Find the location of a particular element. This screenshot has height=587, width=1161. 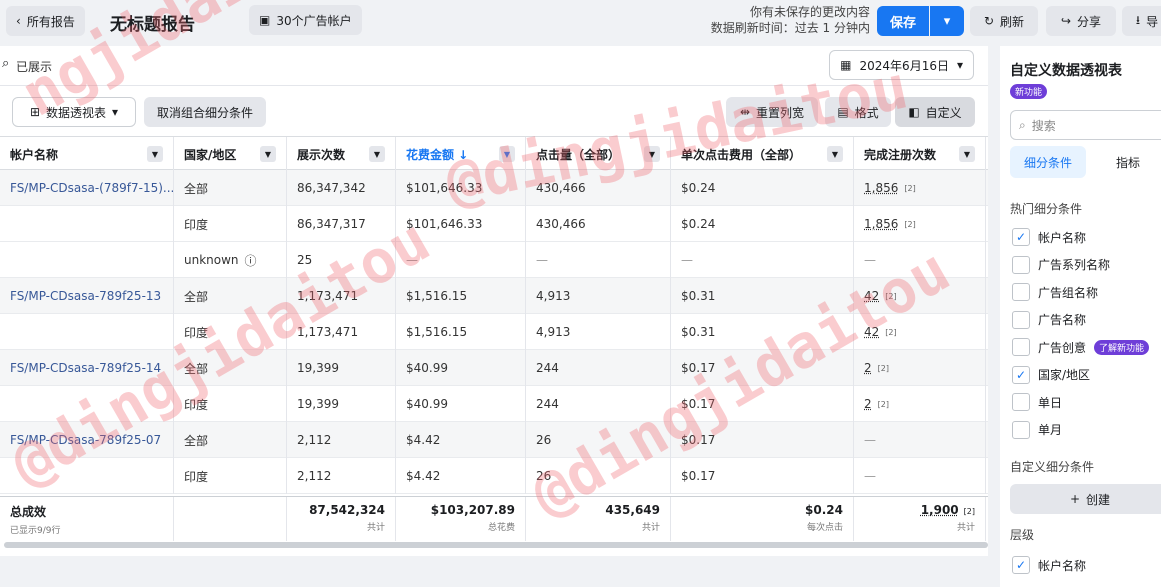

ungroup-breakdowns-button: 取消组合细分条件 is located at coordinates (205, 112).